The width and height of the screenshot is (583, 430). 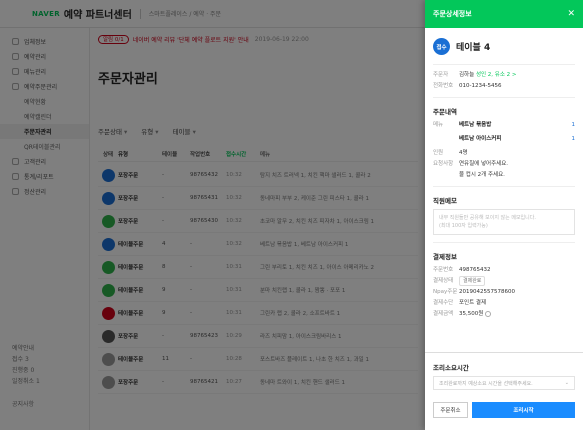 I want to click on customer-label: 주문자, so click(x=441, y=75).